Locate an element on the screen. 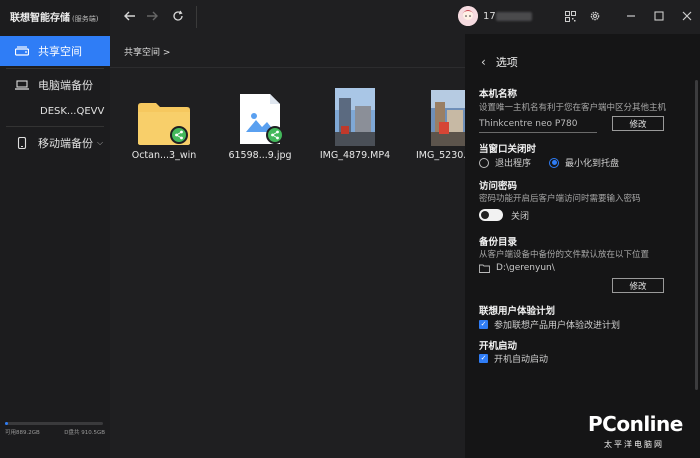  refresh-icon is located at coordinates (178, 16).